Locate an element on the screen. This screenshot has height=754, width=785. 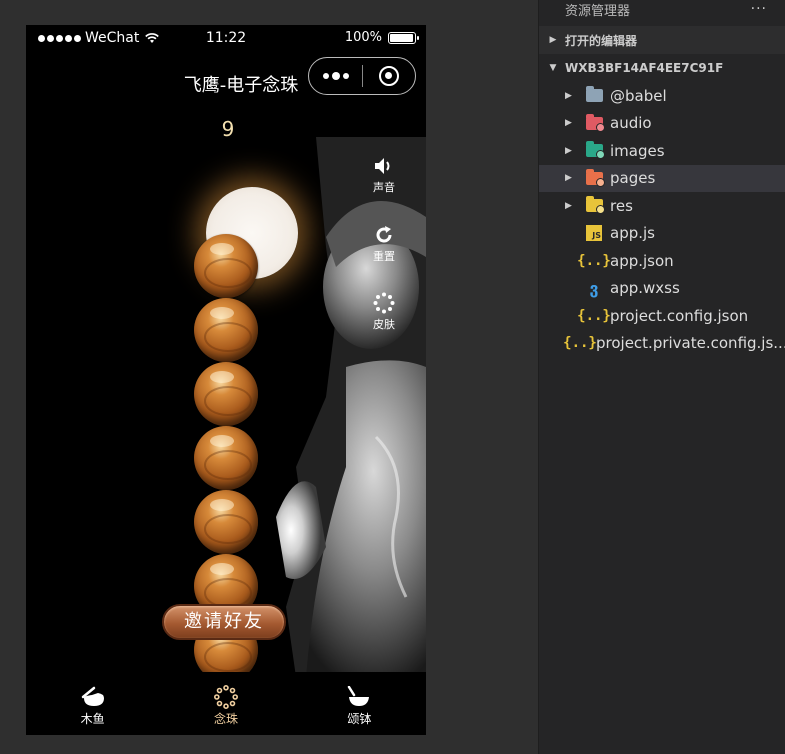
folder-icon is located at coordinates (594, 95).